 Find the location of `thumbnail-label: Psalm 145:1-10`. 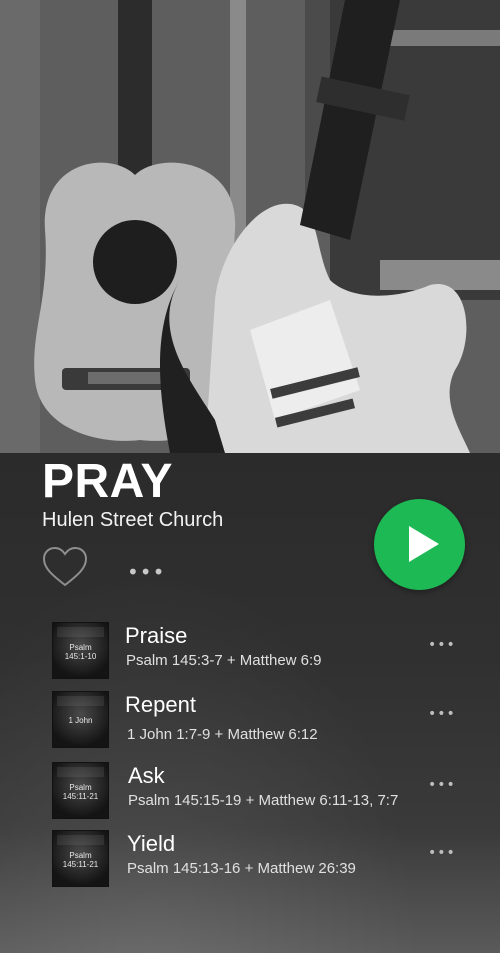

thumbnail-label: Psalm 145:1-10 is located at coordinates (80, 652).